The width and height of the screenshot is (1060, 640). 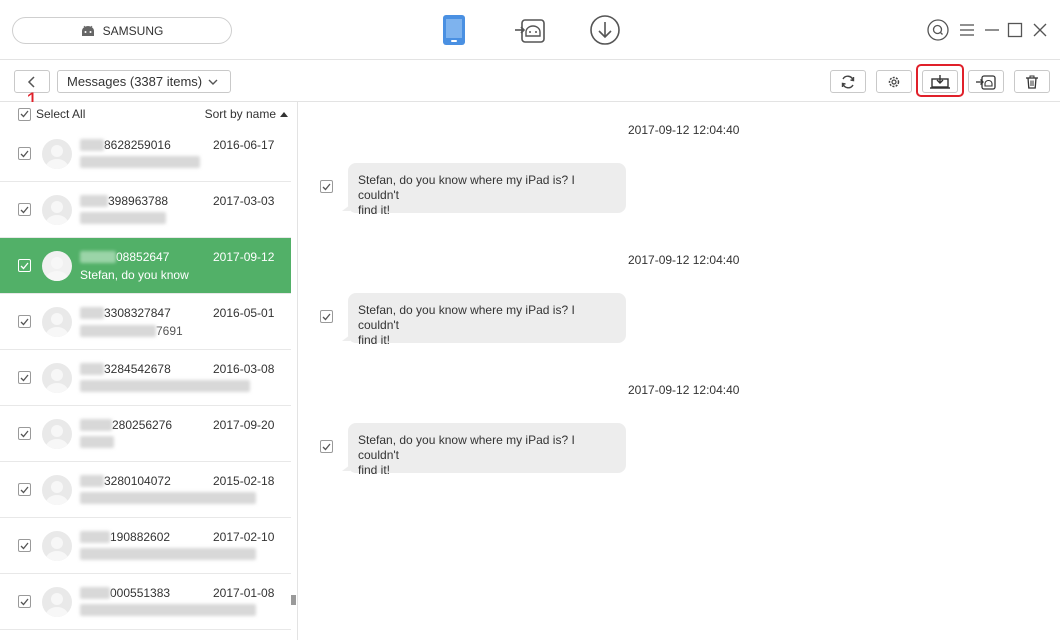 What do you see at coordinates (374, 470) in the screenshot?
I see `message-text-line: find it!` at bounding box center [374, 470].